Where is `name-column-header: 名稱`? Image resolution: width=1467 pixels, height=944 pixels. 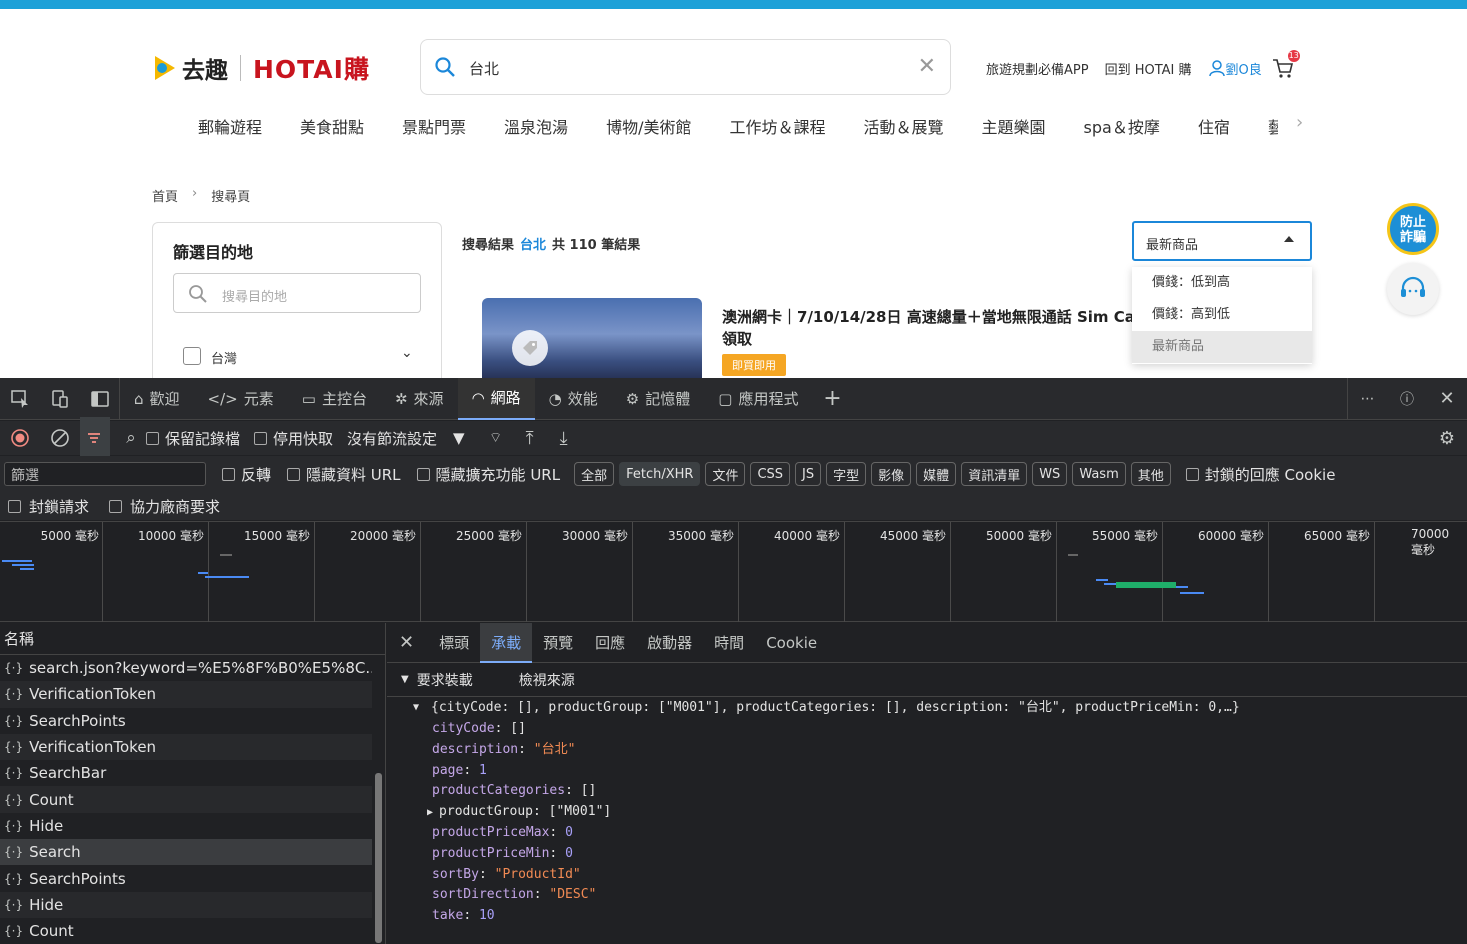
name-column-header: 名稱 is located at coordinates (192, 639).